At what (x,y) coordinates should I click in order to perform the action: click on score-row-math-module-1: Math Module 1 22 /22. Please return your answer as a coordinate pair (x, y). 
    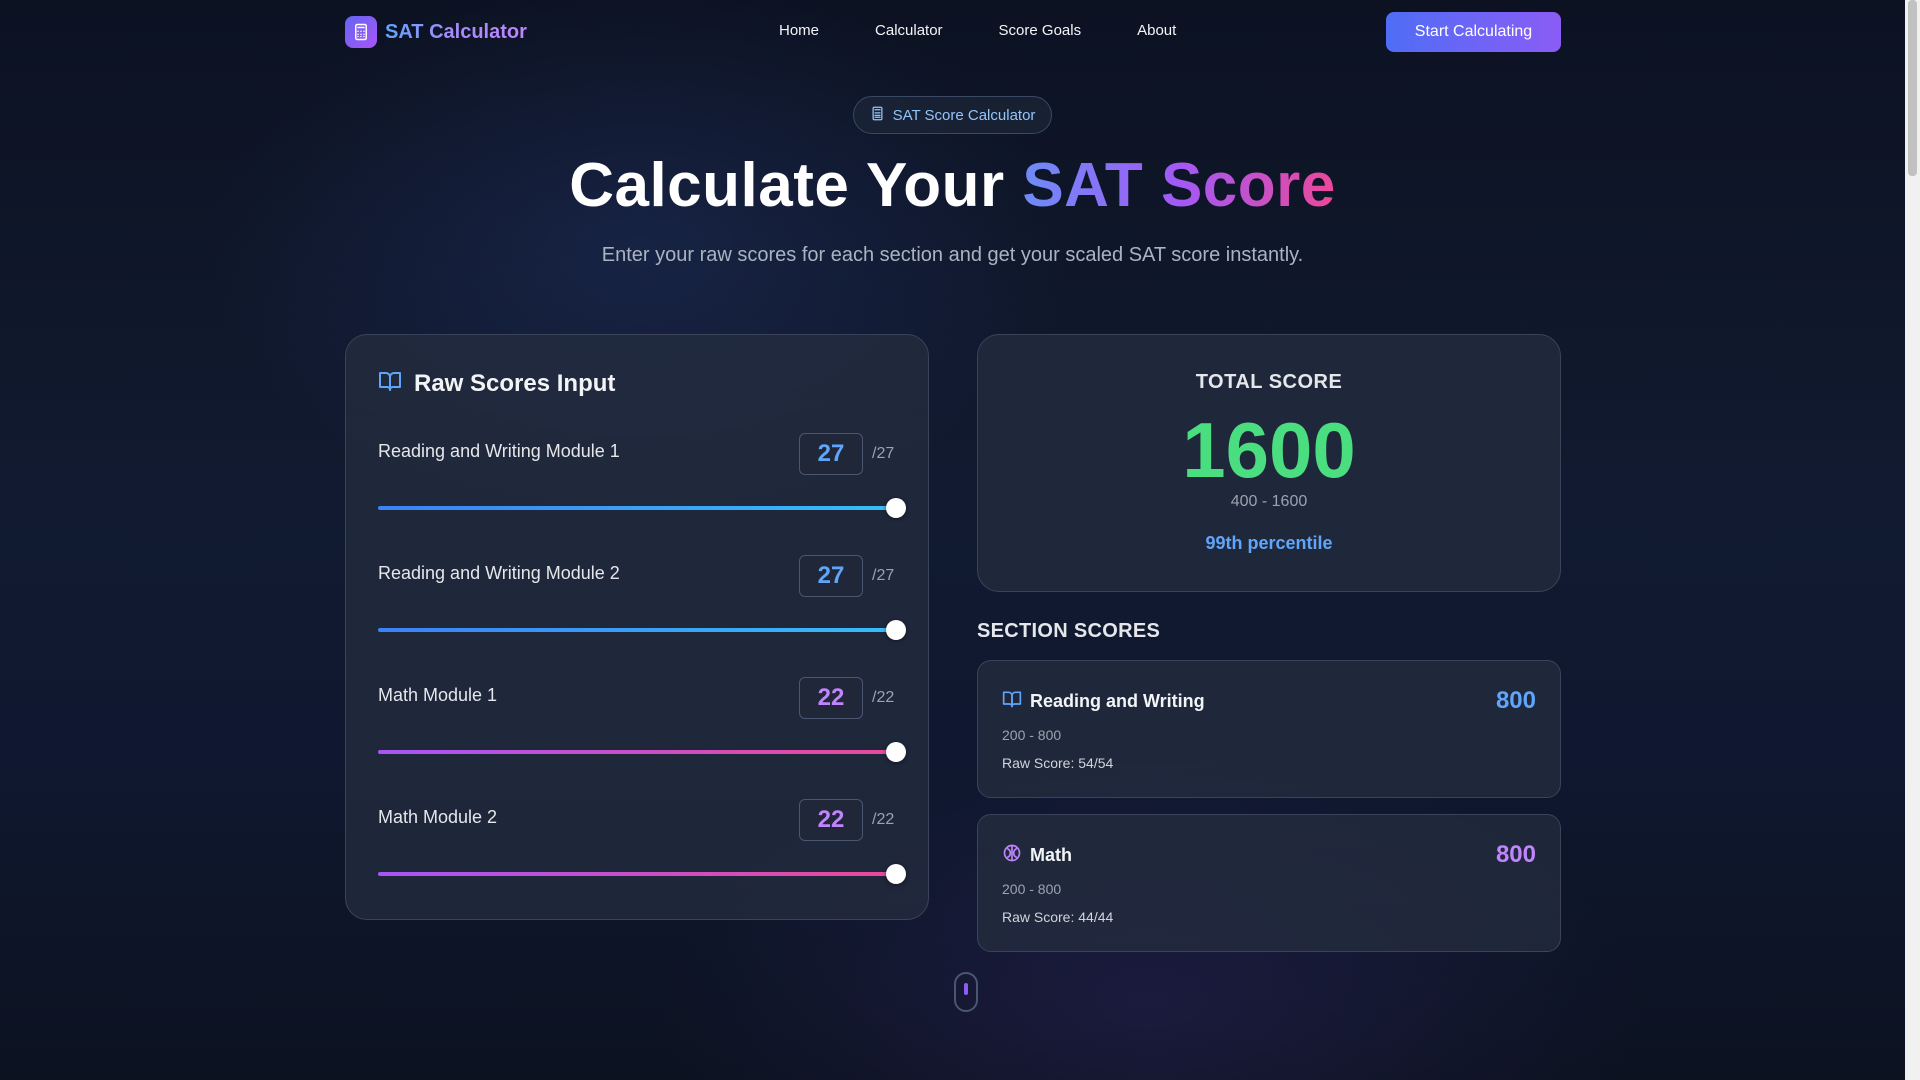
    Looking at the image, I should click on (642, 722).